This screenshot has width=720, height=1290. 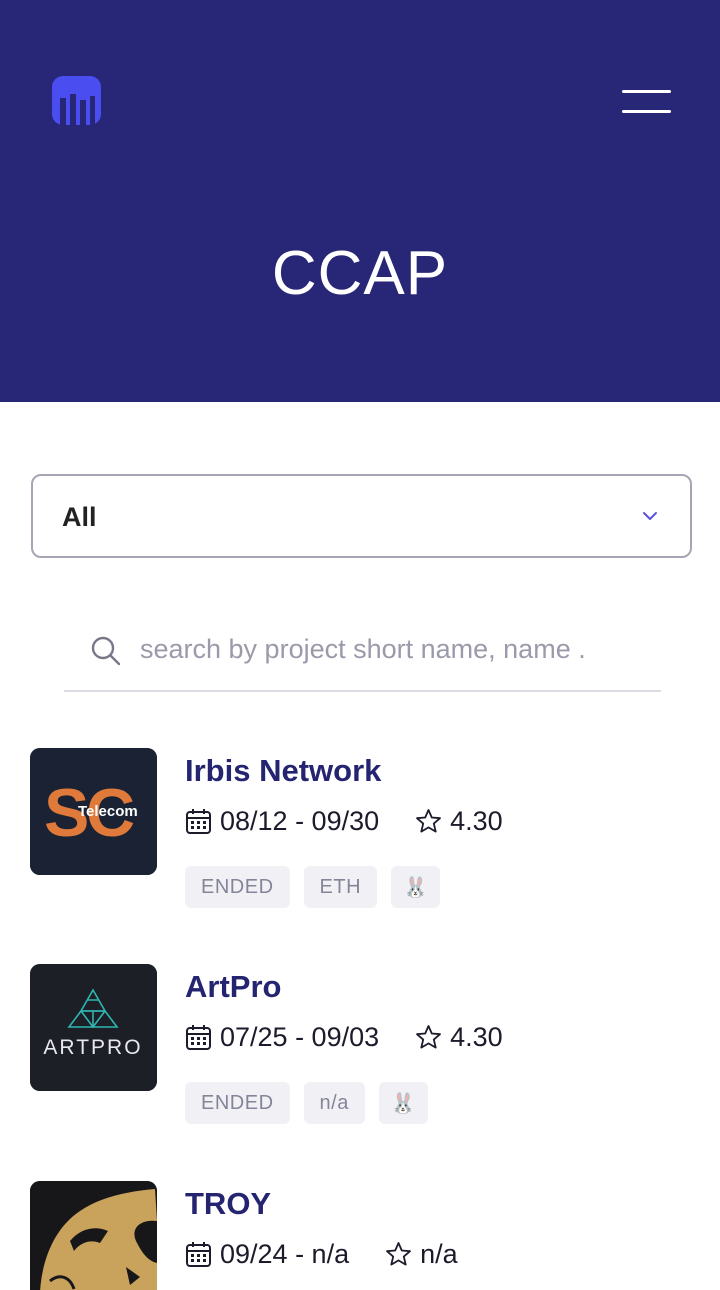 I want to click on bar-chart-logo-icon, so click(x=76, y=100).